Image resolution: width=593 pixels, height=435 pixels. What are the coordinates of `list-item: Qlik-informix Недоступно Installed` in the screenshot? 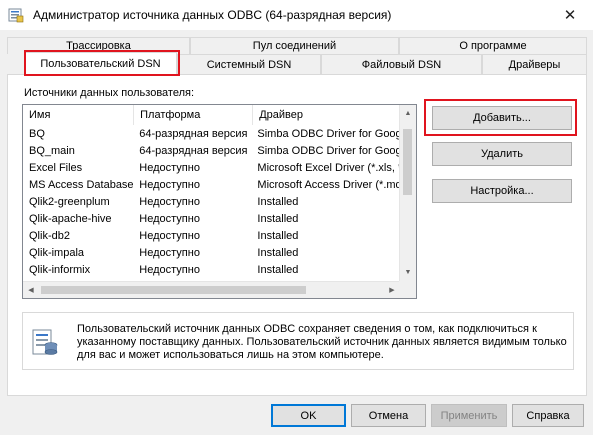 It's located at (213, 270).